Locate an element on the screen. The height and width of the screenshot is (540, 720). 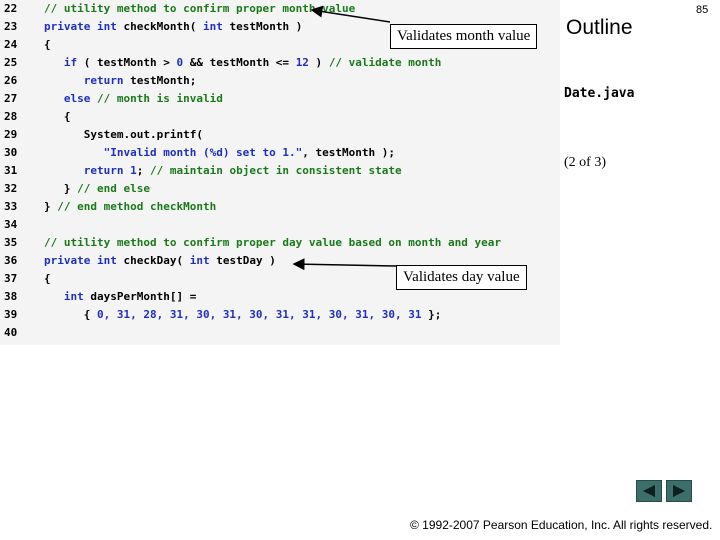
code-token: , testMonth ); is located at coordinates (349, 152).